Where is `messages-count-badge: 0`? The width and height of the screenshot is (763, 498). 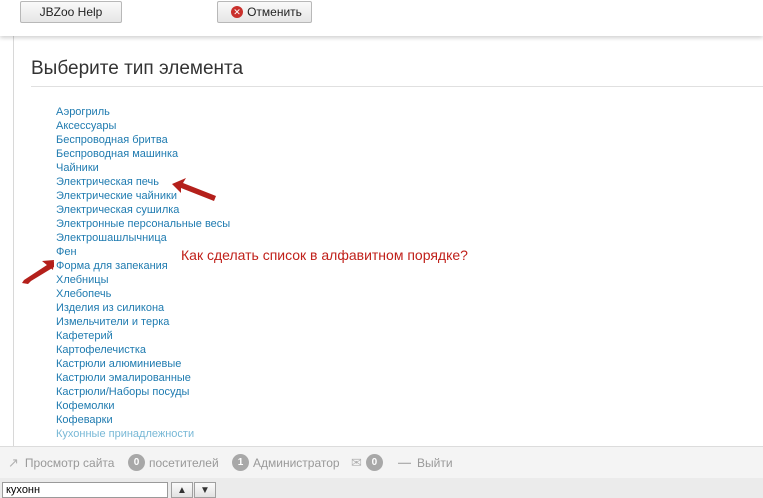
messages-count-badge: 0 is located at coordinates (374, 462).